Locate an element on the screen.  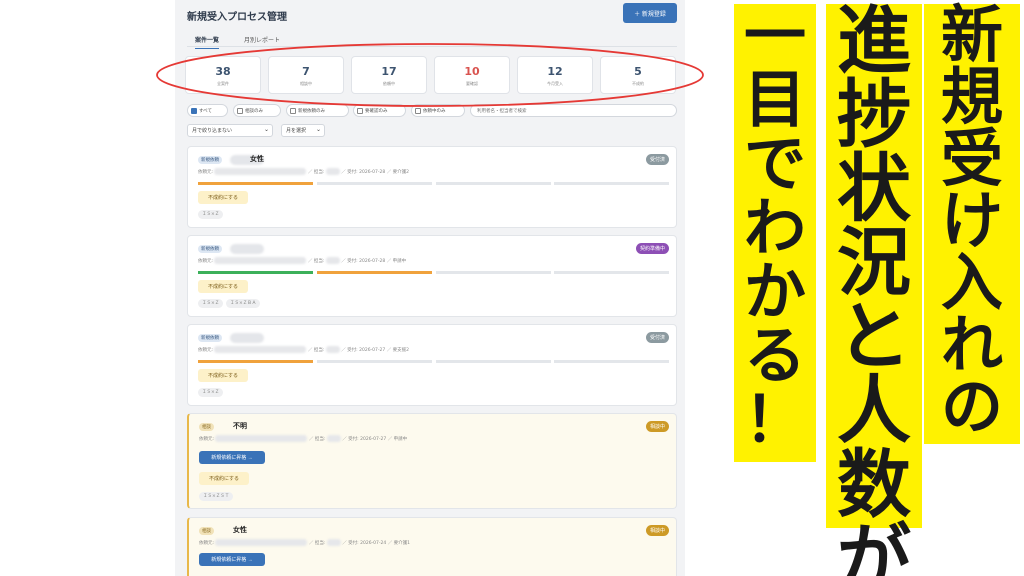
caption-line-3: 一目でわかる！ is located at coordinates (774, 228).